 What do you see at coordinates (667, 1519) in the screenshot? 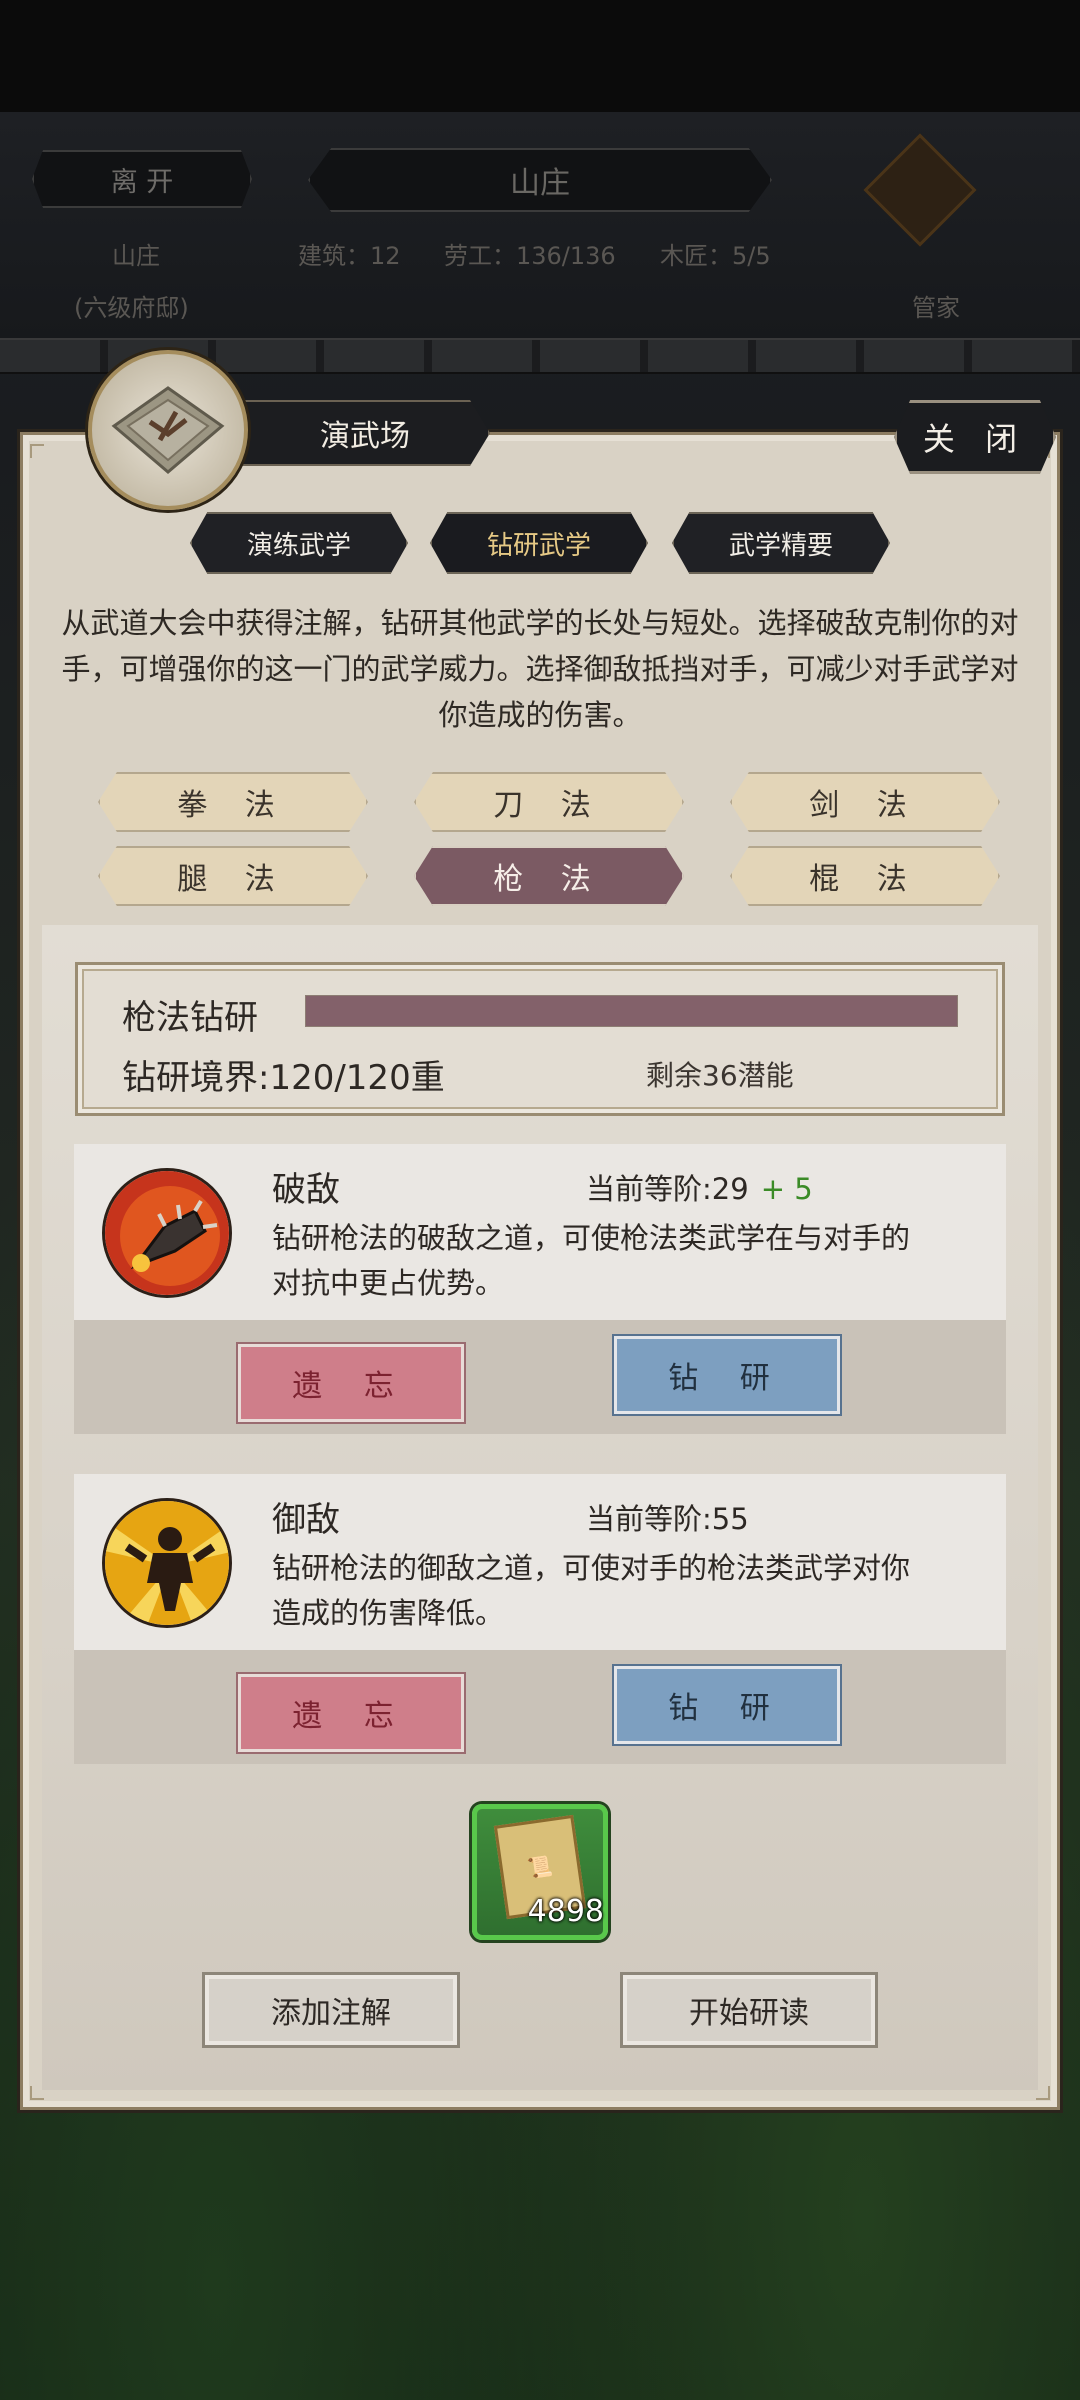
I see `skill-level-value: 当前等阶:55` at bounding box center [667, 1519].